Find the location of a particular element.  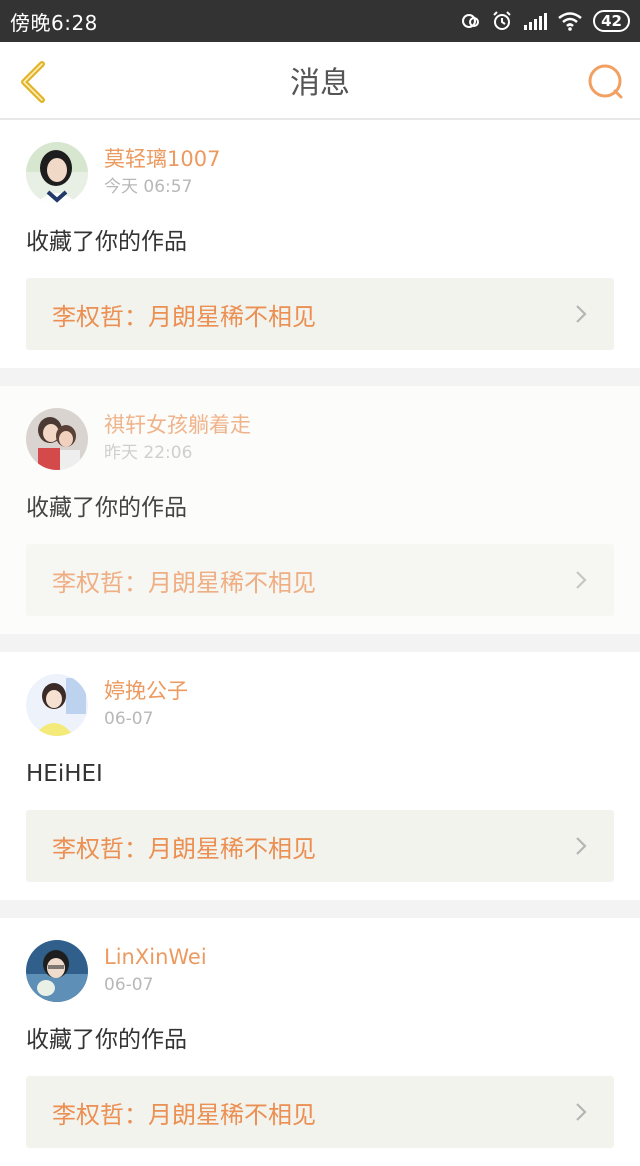

user-name: 婷挽公子 is located at coordinates (146, 691).